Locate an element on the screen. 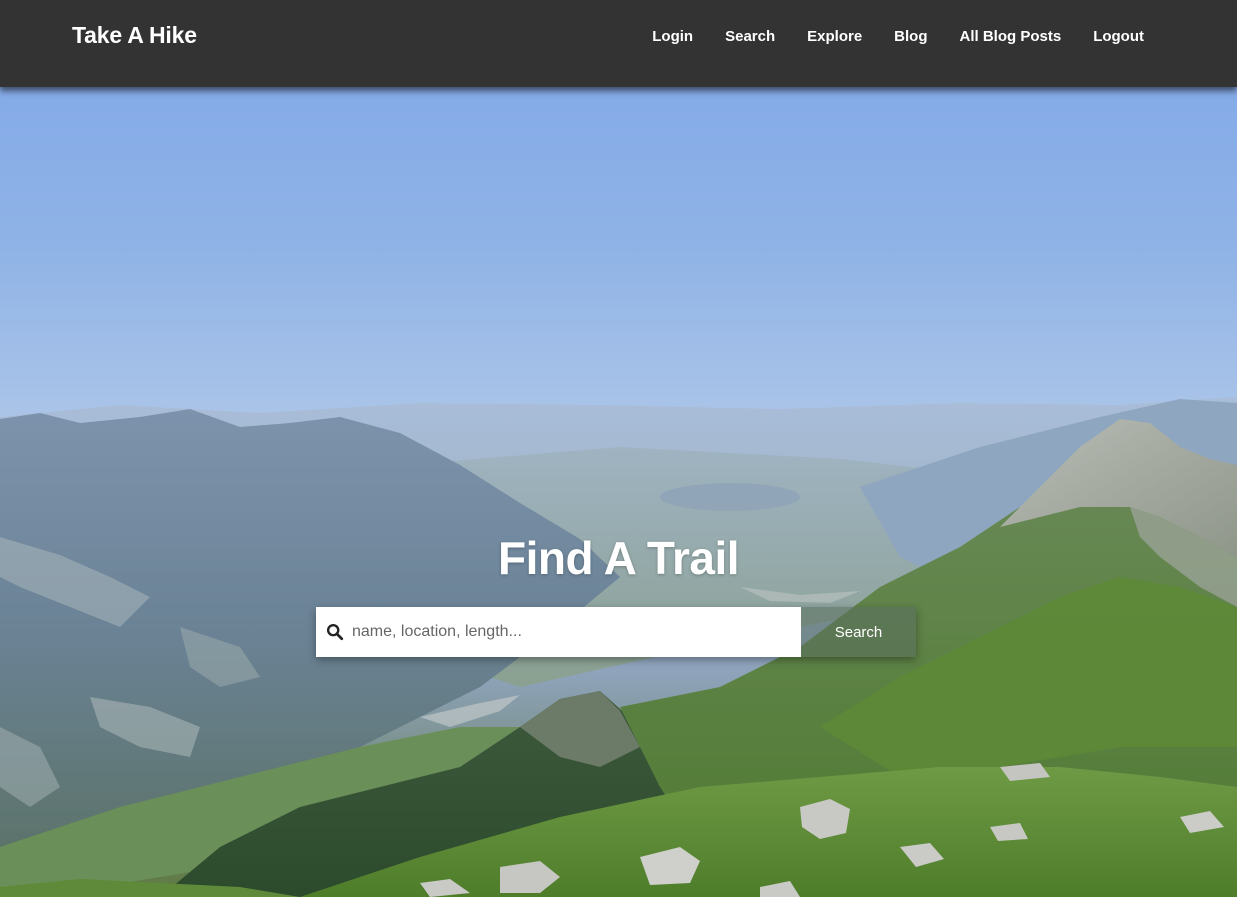 This screenshot has width=1237, height=897. search-field-container is located at coordinates (558, 632).